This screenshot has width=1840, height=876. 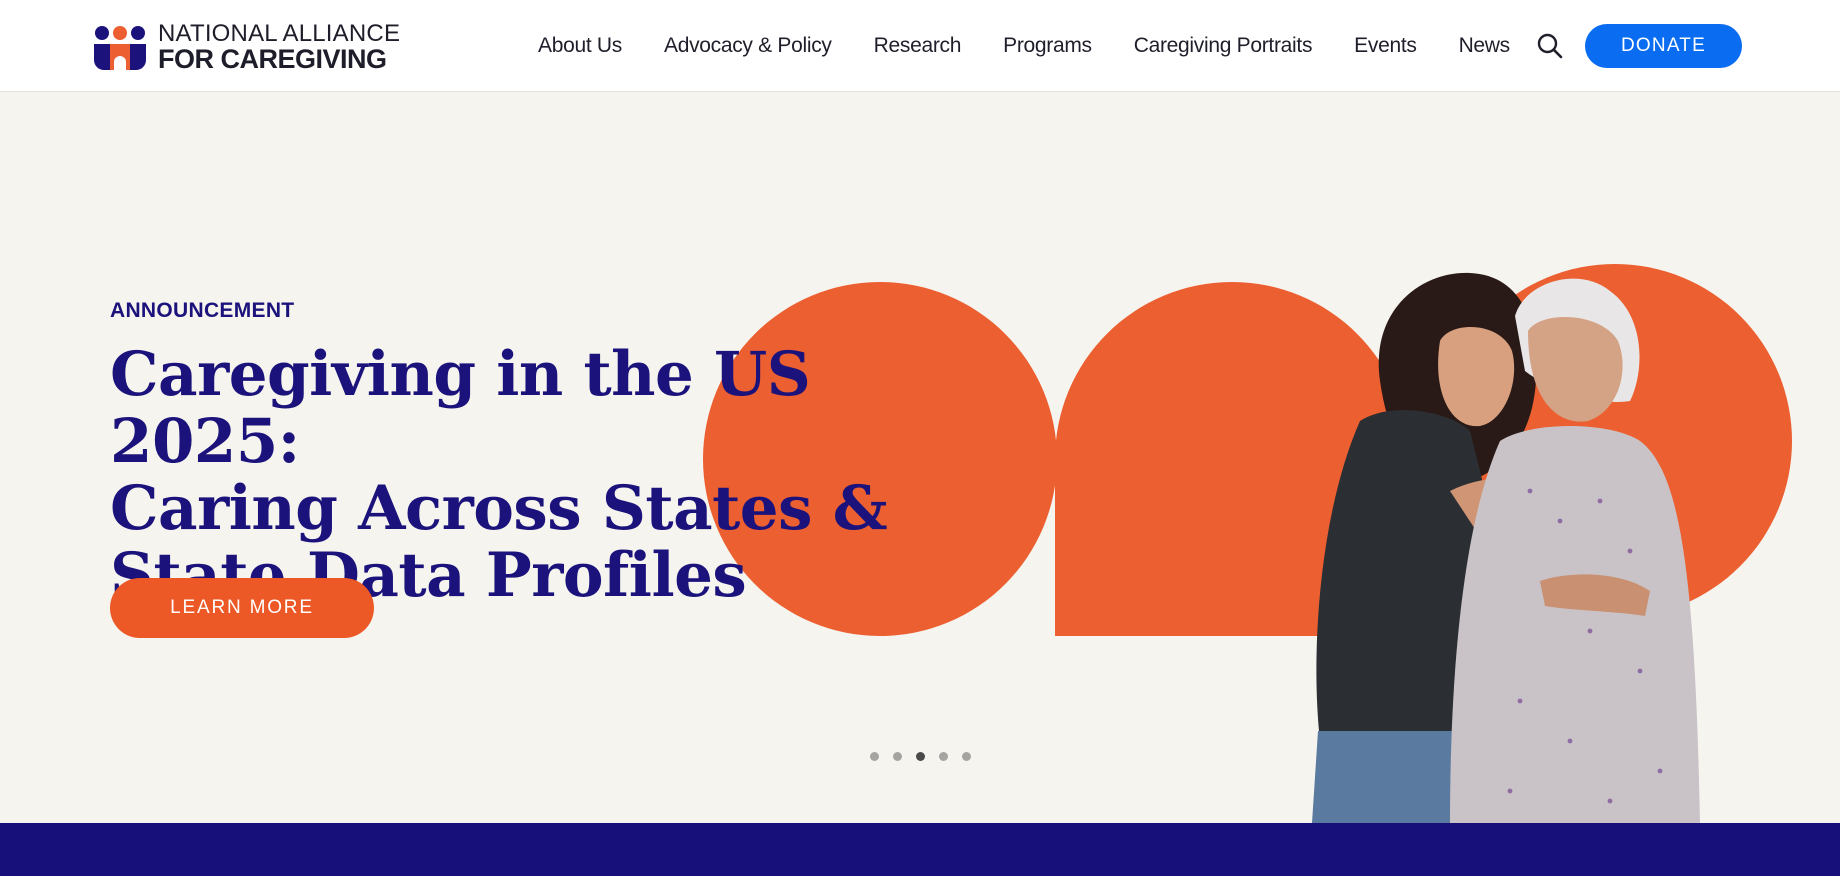 I want to click on site-logo: NATIONAL ALLIANCE FOR CAREGIVING, so click(x=246, y=47).